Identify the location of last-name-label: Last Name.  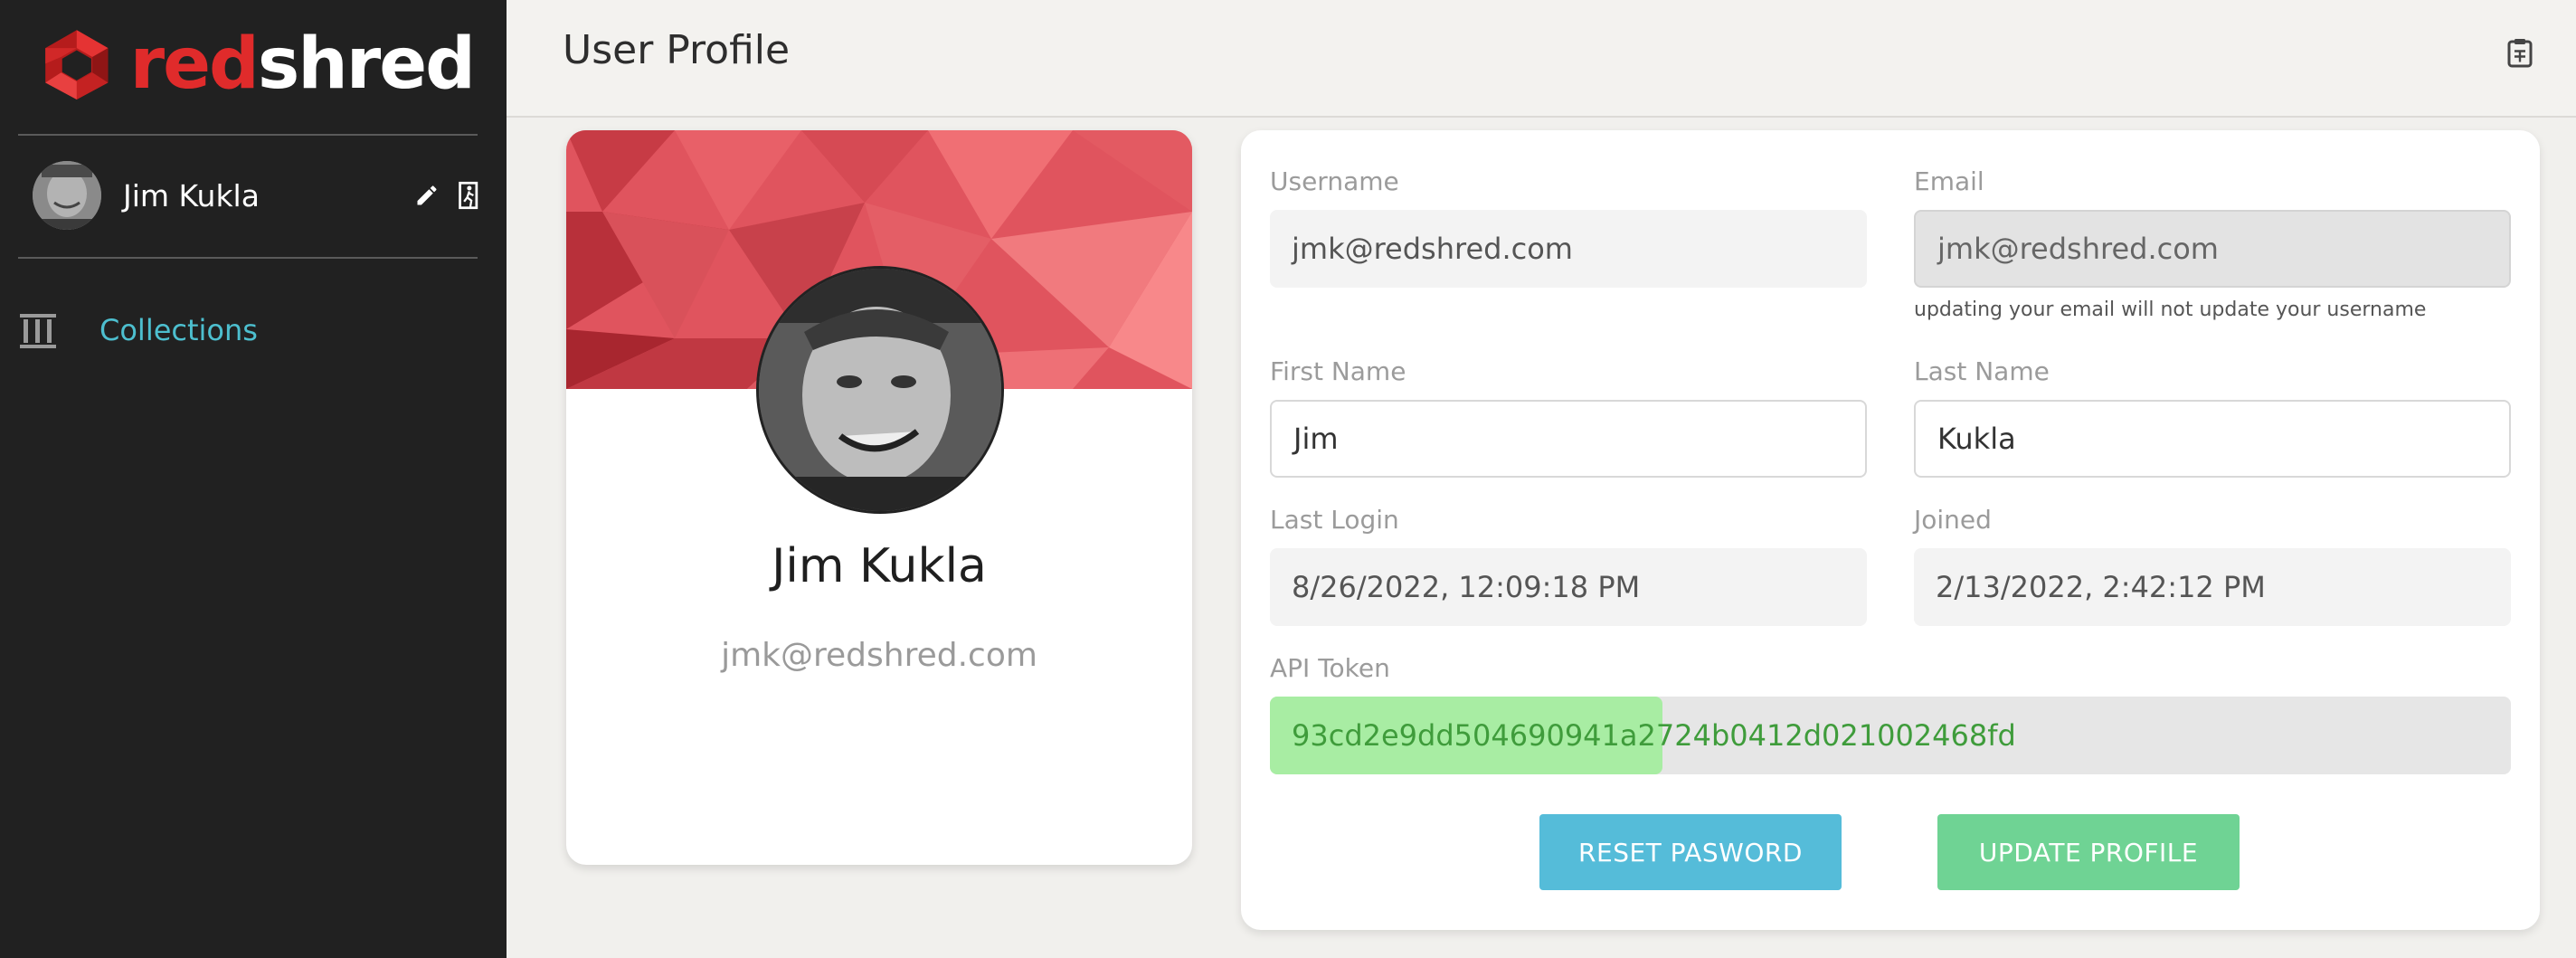
(1982, 371).